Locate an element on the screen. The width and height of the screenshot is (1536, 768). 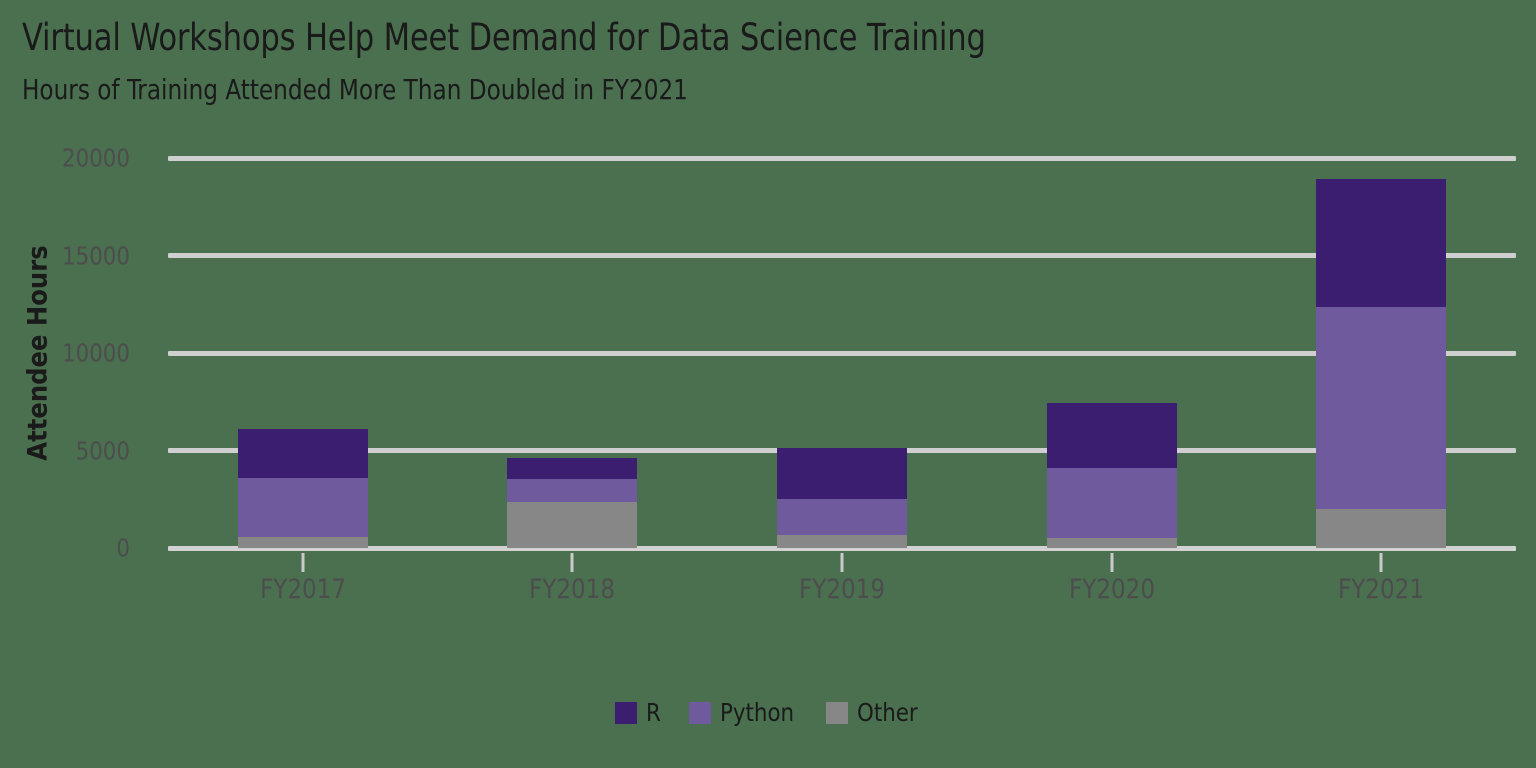
legend-item: Other is located at coordinates (873, 712).